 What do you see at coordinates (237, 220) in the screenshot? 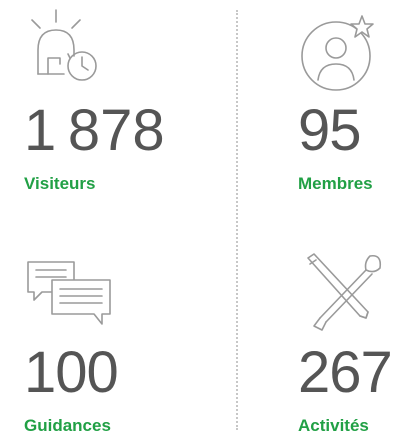
I see `column-divider` at bounding box center [237, 220].